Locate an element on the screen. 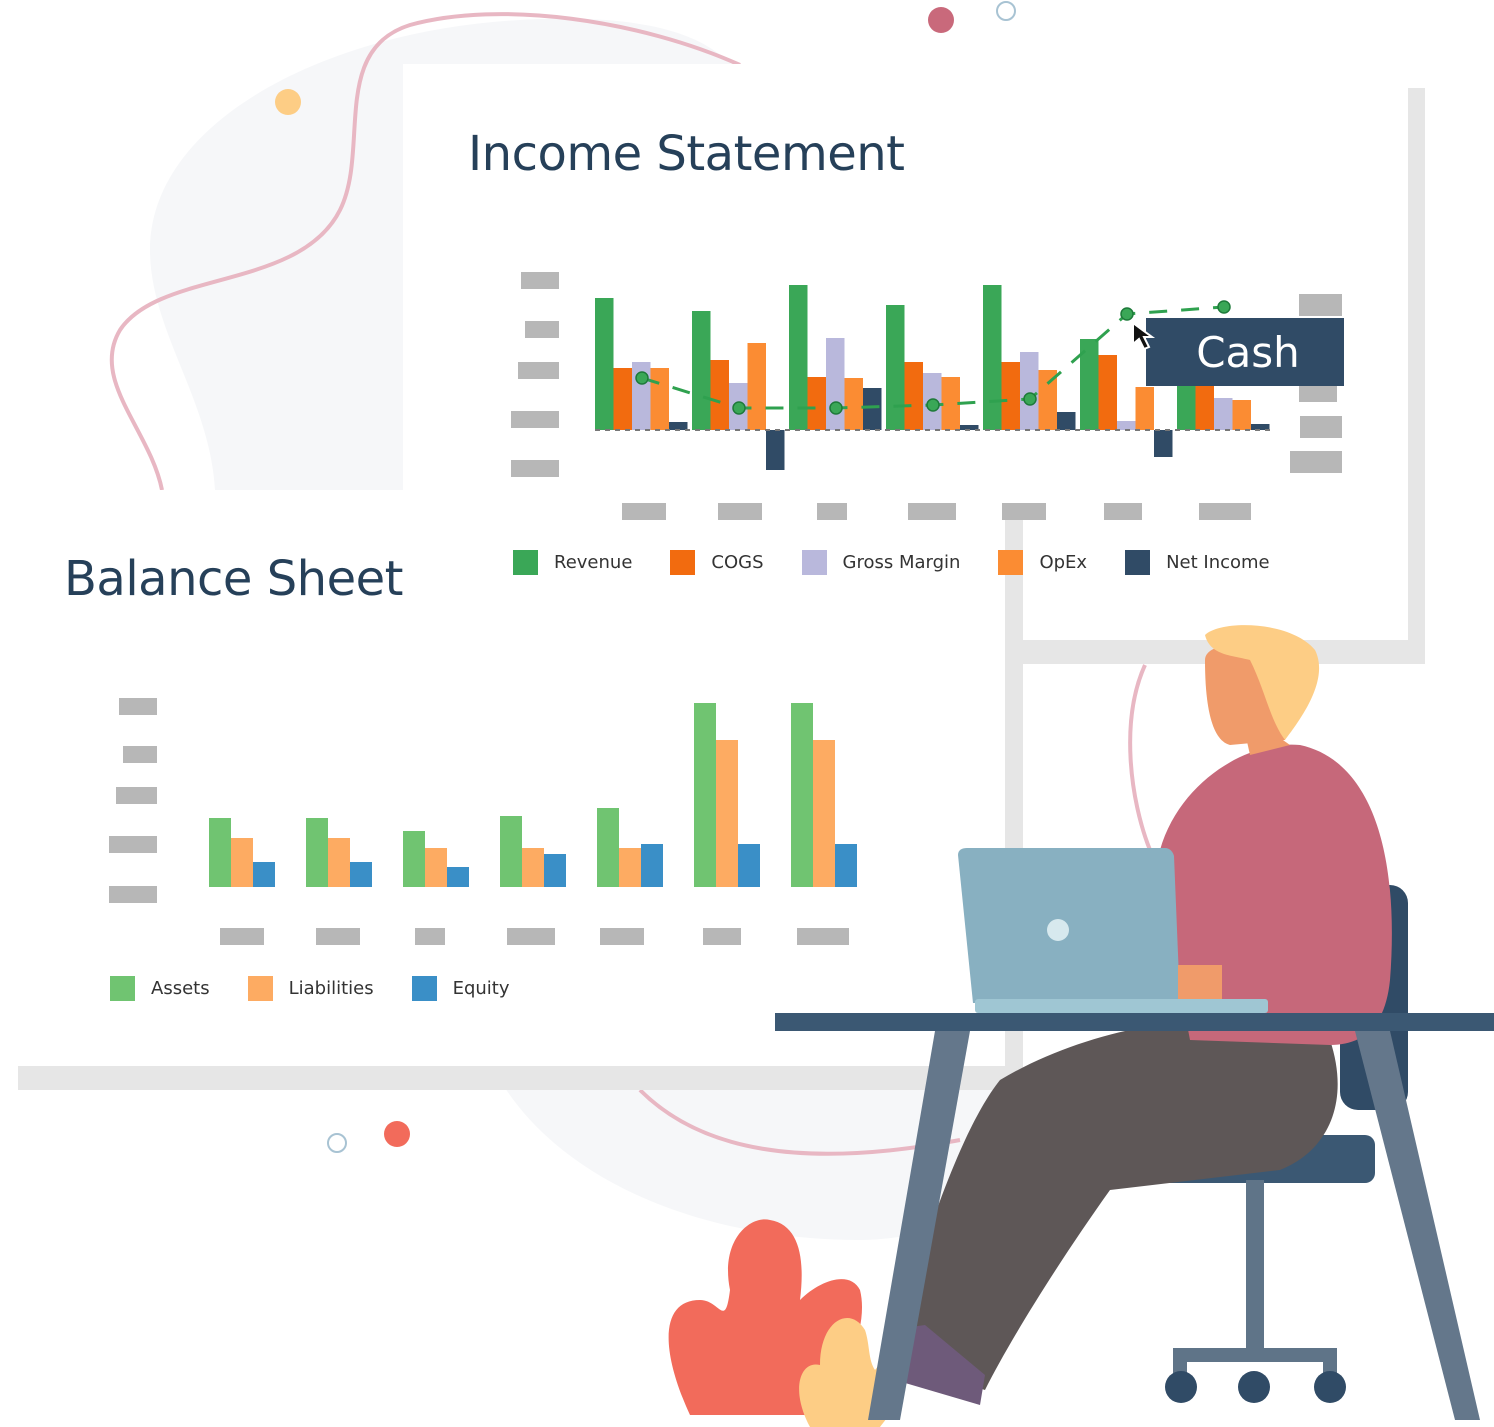 The width and height of the screenshot is (1494, 1427). desk-top is located at coordinates (1134, 1022).